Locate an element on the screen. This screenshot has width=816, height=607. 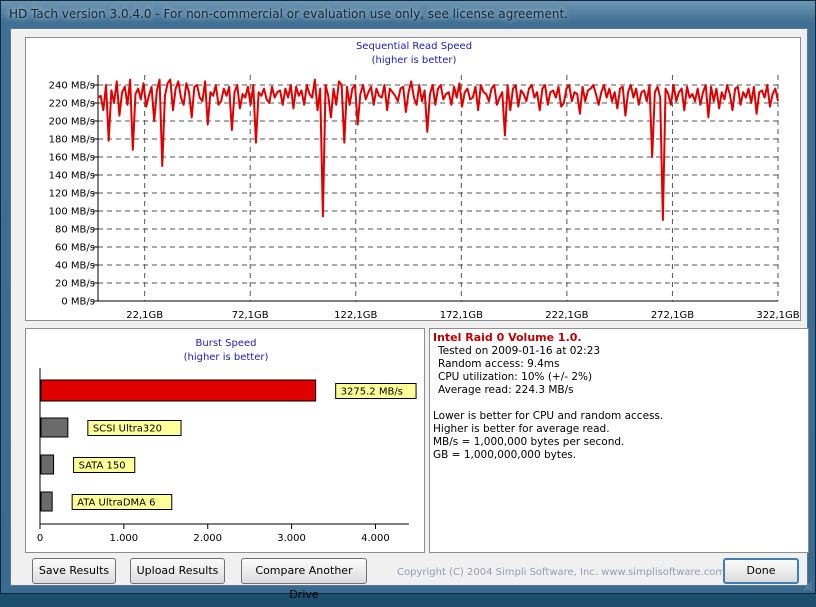
resize-grip-icon is located at coordinates (808, 586).